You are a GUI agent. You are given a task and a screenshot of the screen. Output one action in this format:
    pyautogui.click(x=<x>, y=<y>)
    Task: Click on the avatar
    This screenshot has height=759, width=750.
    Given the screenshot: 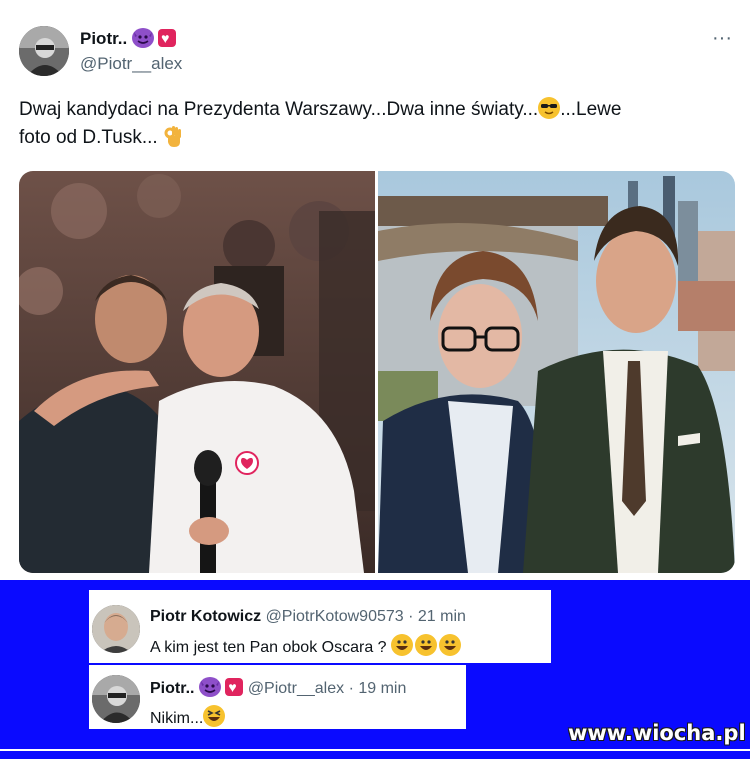 What is the action you would take?
    pyautogui.click(x=44, y=51)
    